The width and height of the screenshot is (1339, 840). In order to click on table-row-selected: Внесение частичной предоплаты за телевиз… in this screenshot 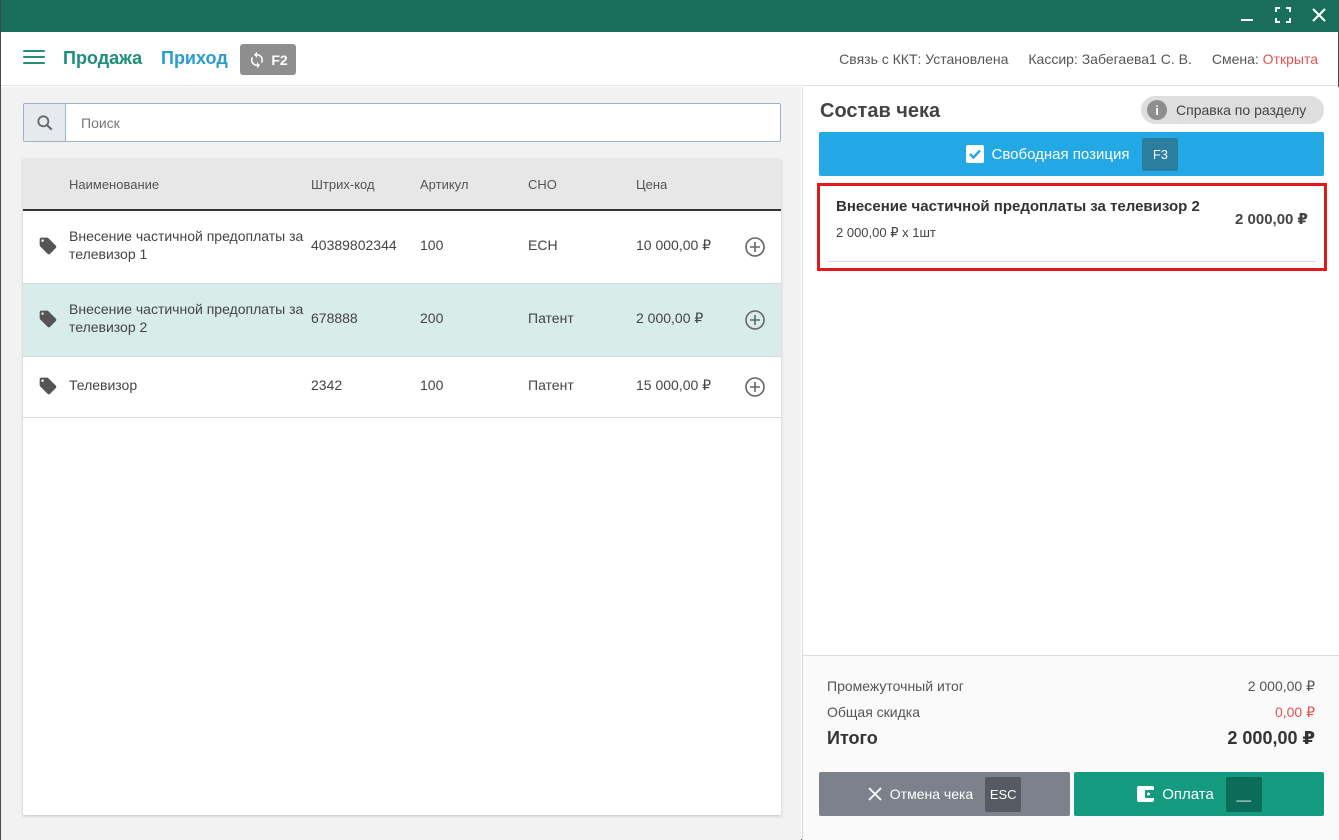, I will do `click(402, 320)`.